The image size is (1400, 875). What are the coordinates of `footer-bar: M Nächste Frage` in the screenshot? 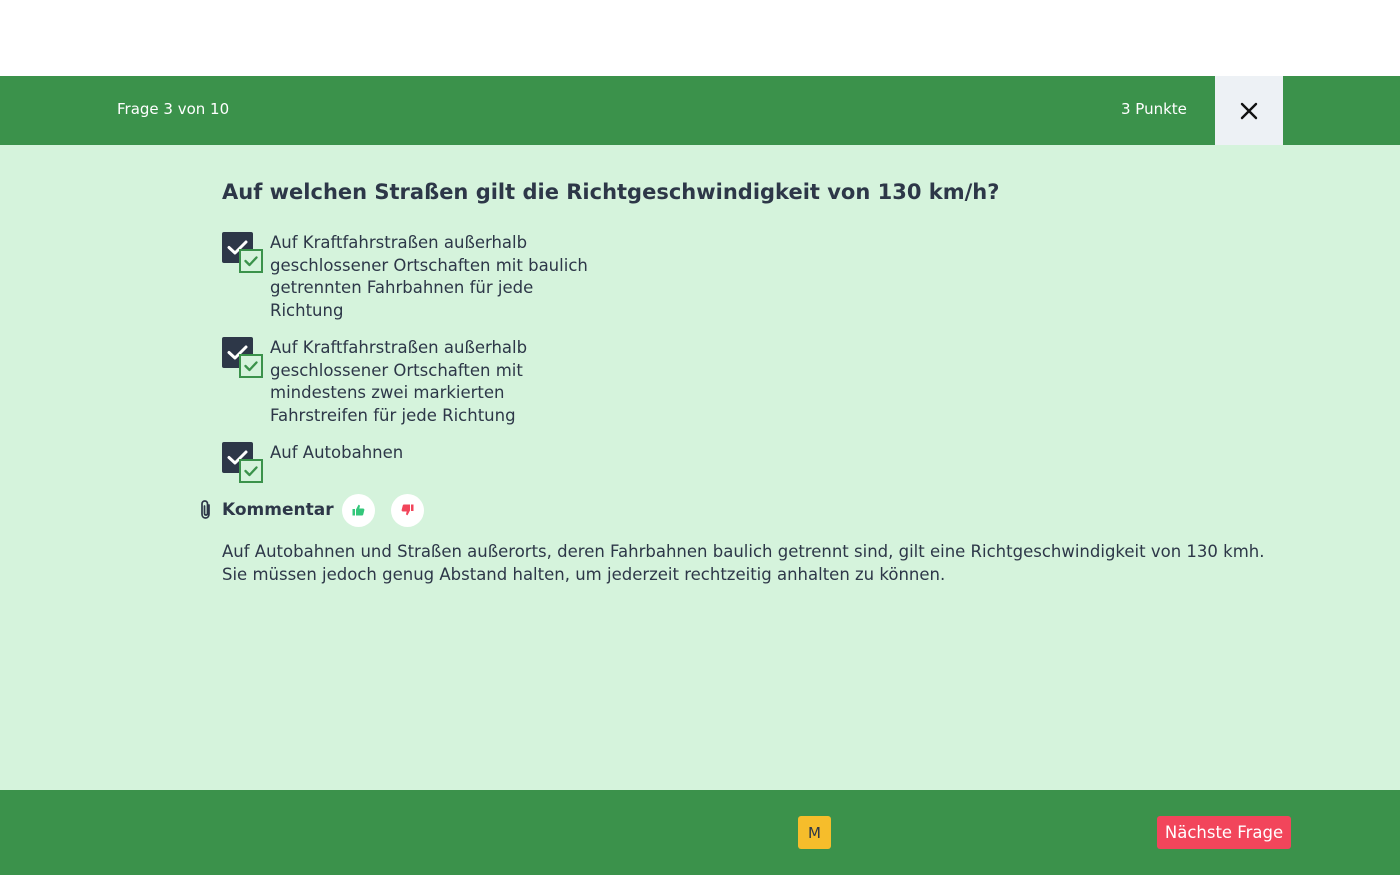 It's located at (700, 832).